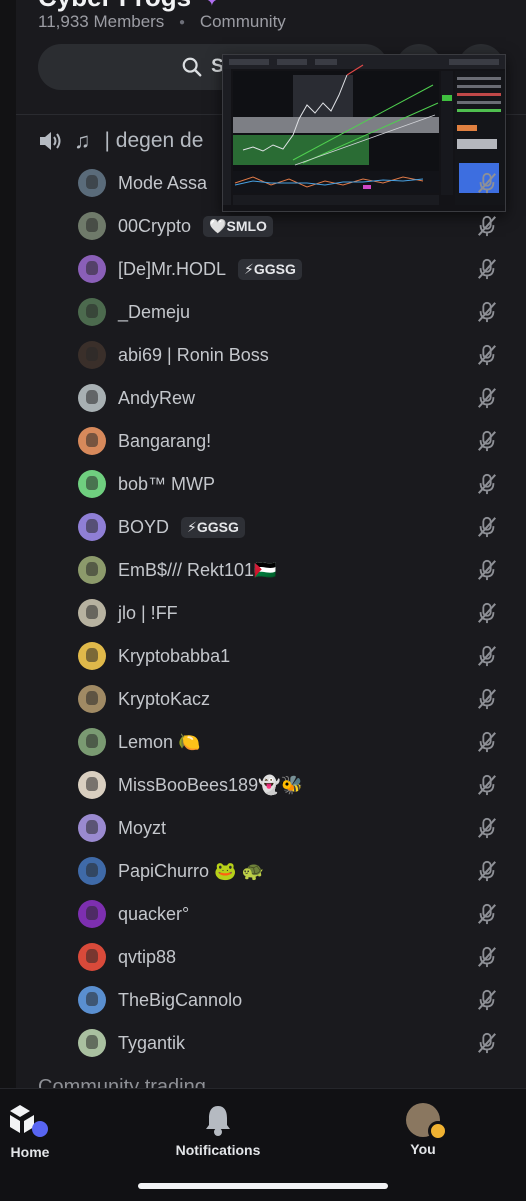  Describe the element at coordinates (298, 484) in the screenshot. I see `voice-user-row: bob™ MWP` at that location.